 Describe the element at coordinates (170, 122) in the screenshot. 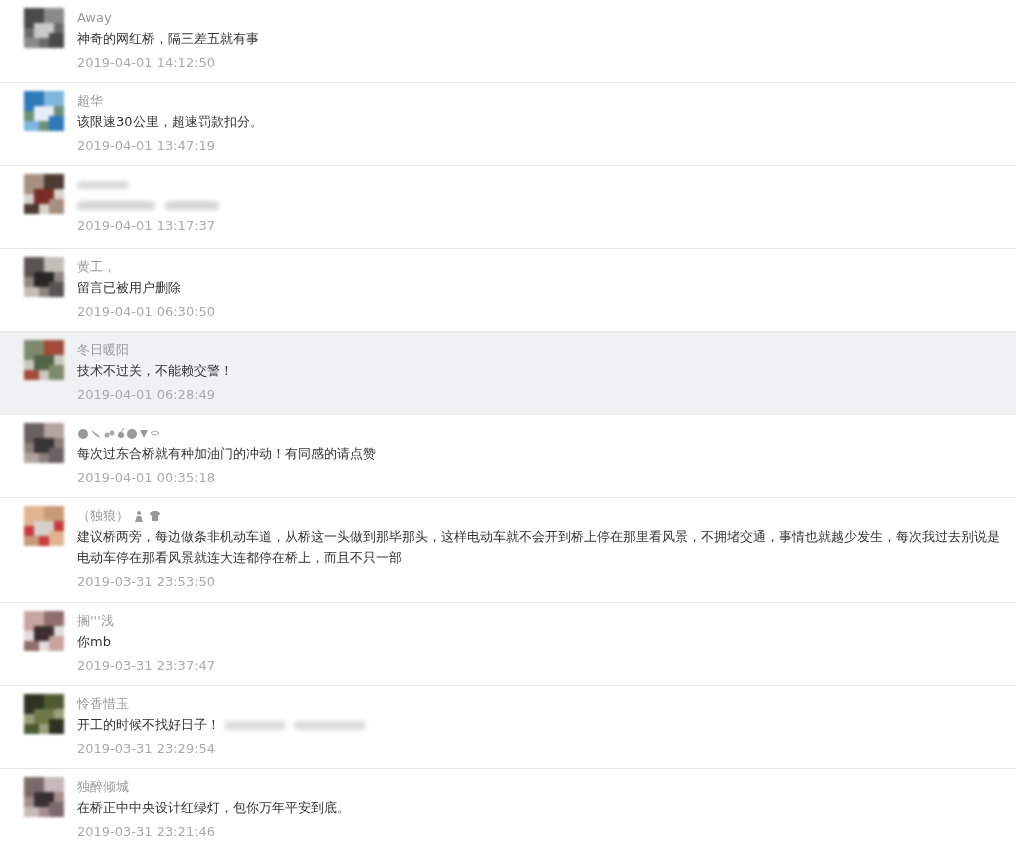

I see `comment-text: 该限速30公里，超速罚款扣分。` at that location.